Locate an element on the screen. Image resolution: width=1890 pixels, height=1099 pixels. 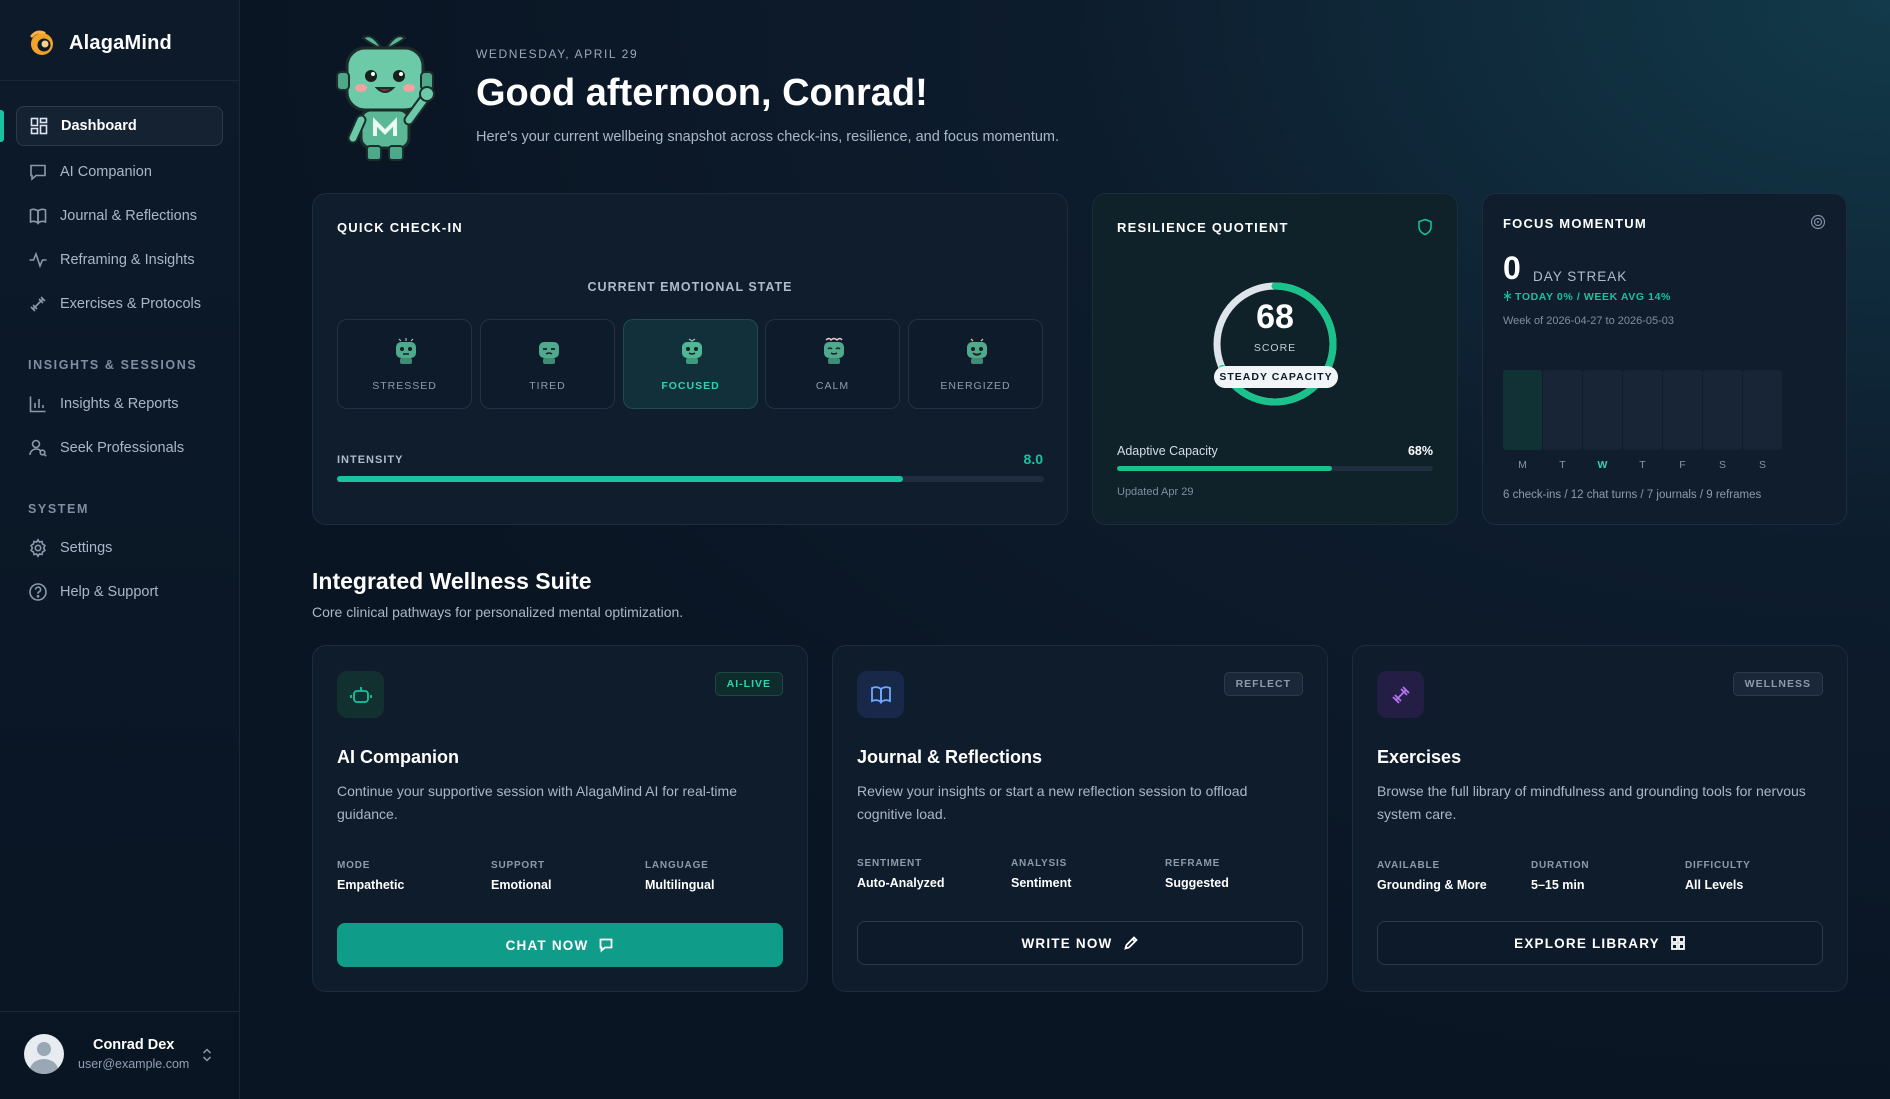
nav-dashboard: Dashboard is located at coordinates (119, 126).